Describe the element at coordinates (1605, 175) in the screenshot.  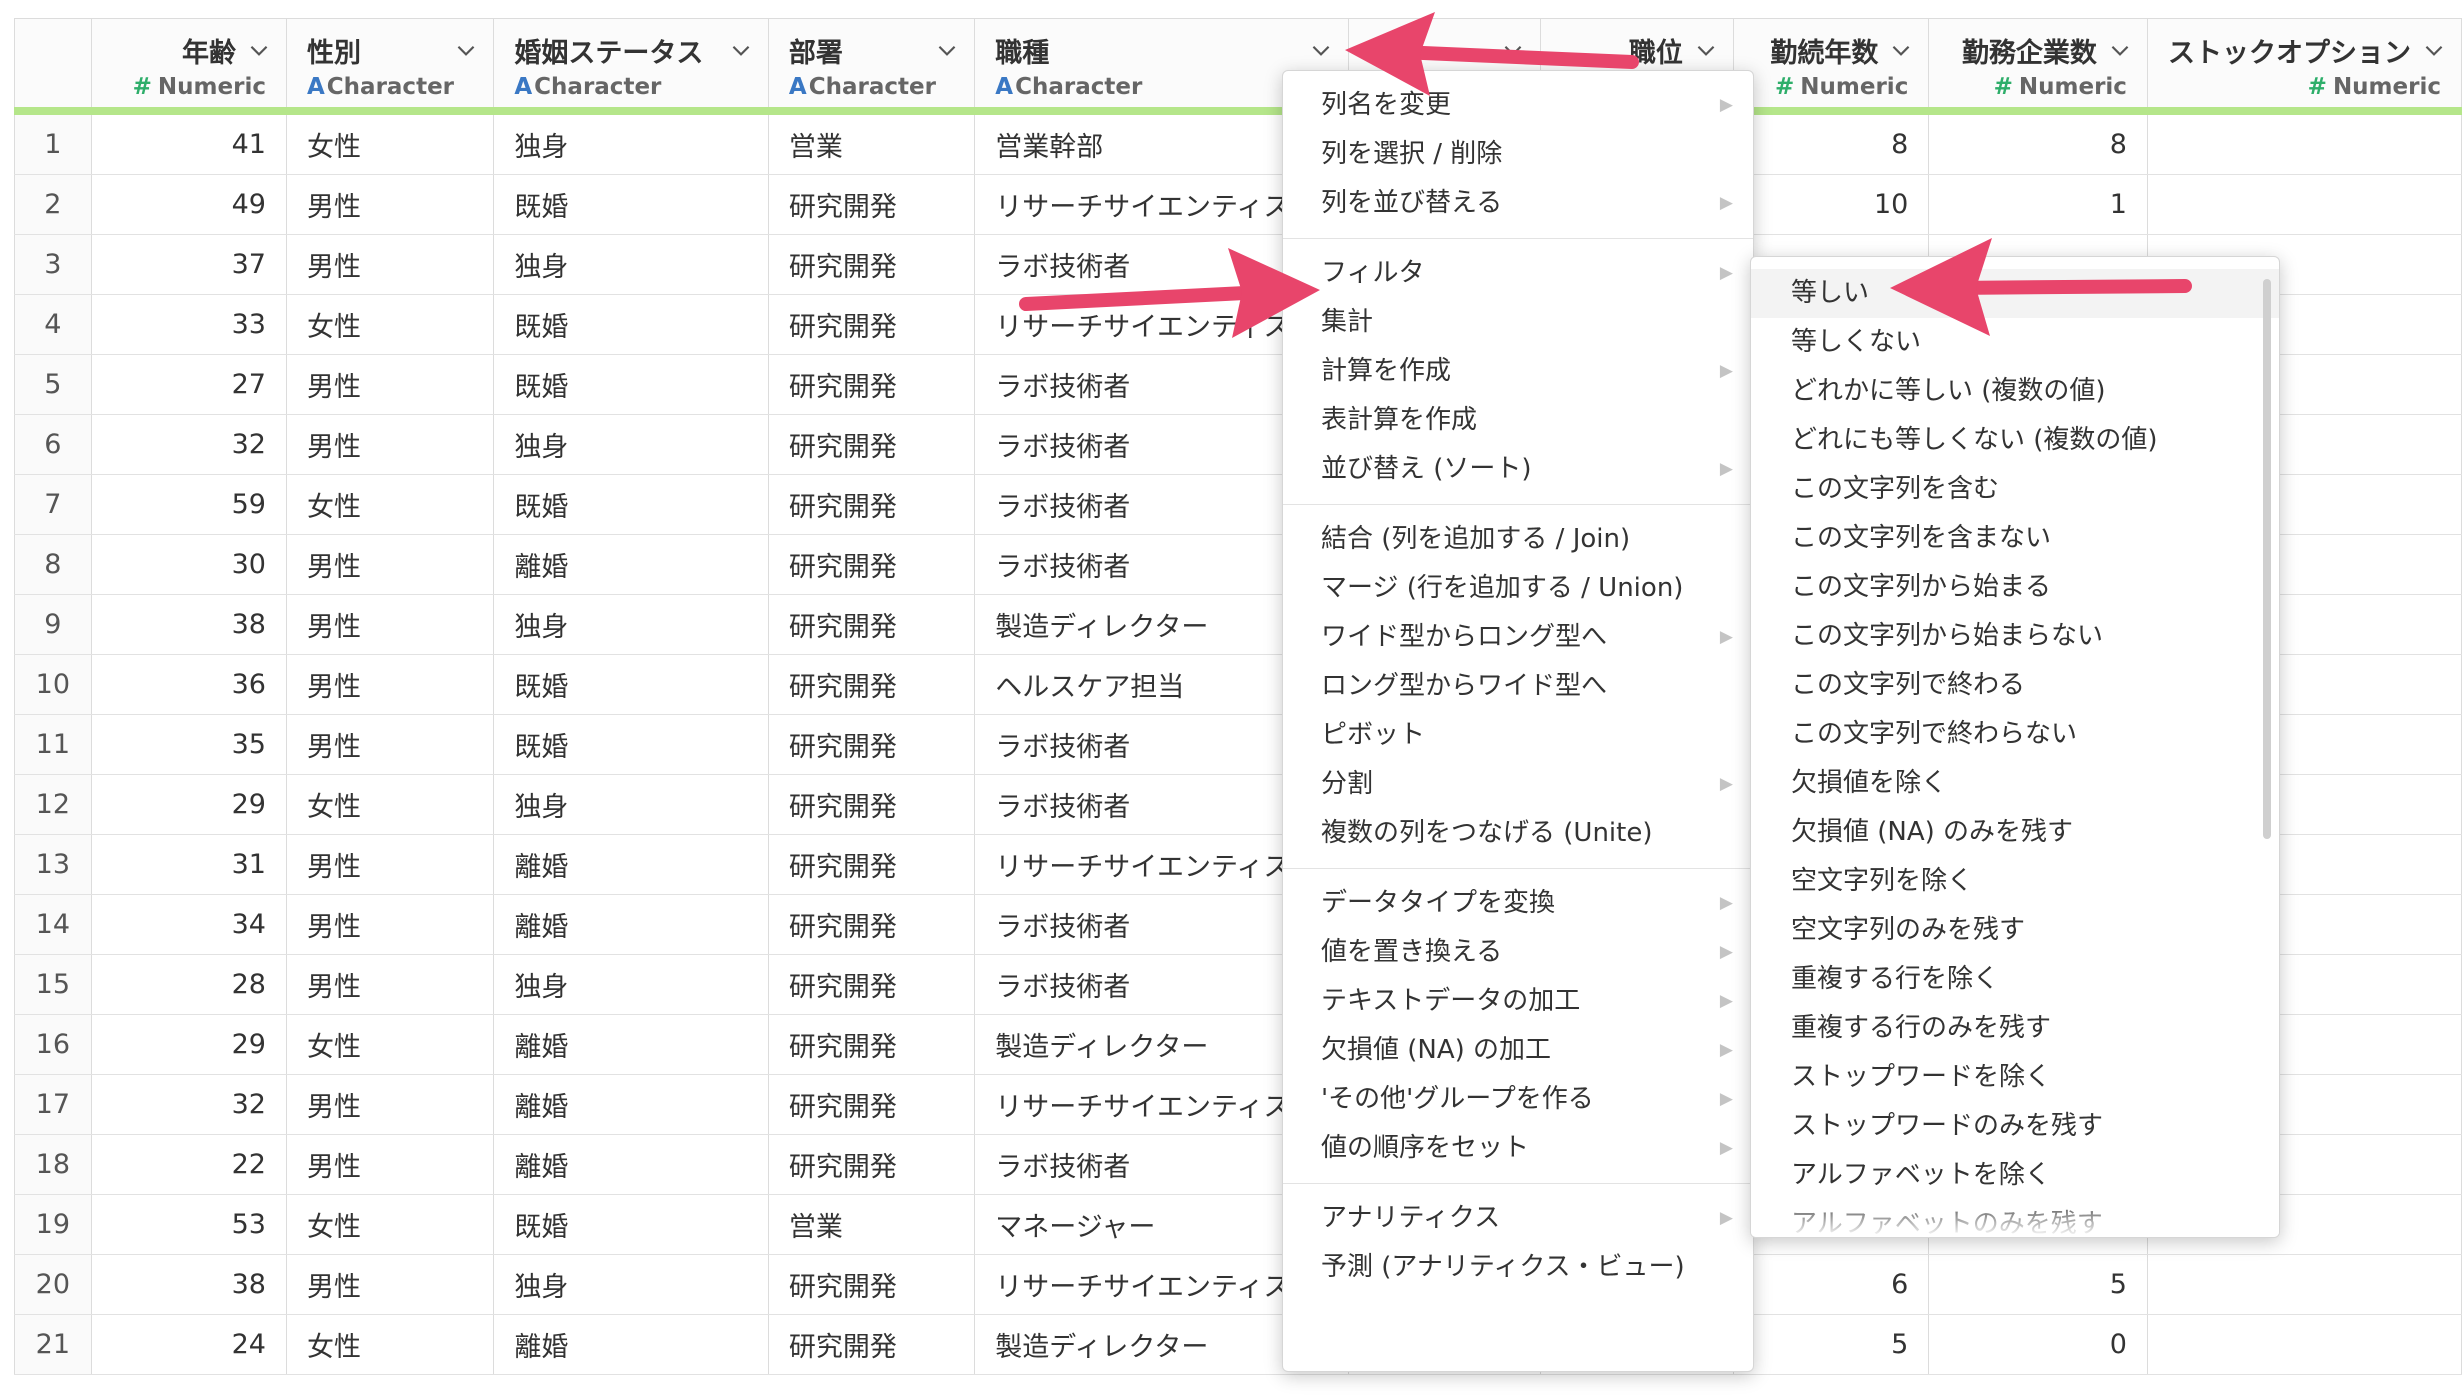
I see `annotation-arrows` at that location.